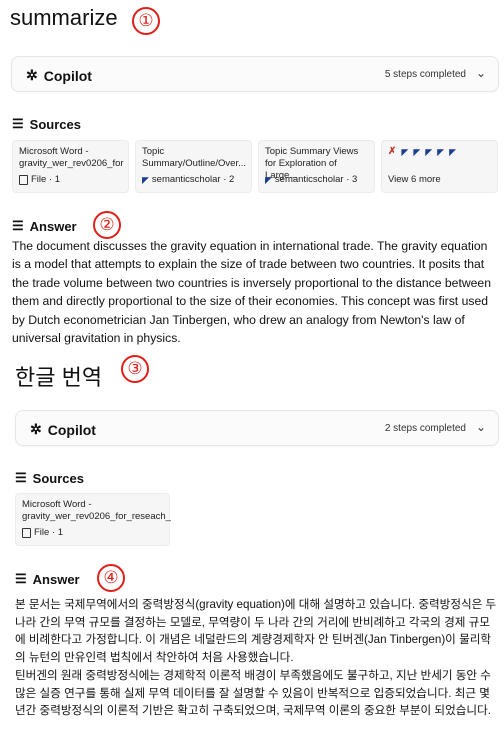  What do you see at coordinates (414, 179) in the screenshot?
I see `view-more-label: View 6 more` at bounding box center [414, 179].